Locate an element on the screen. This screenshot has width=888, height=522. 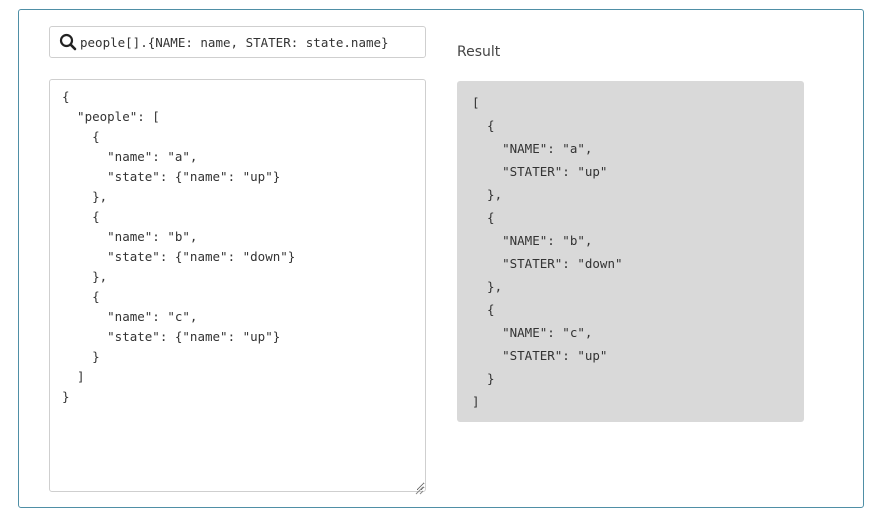
result-heading: Result is located at coordinates (479, 52).